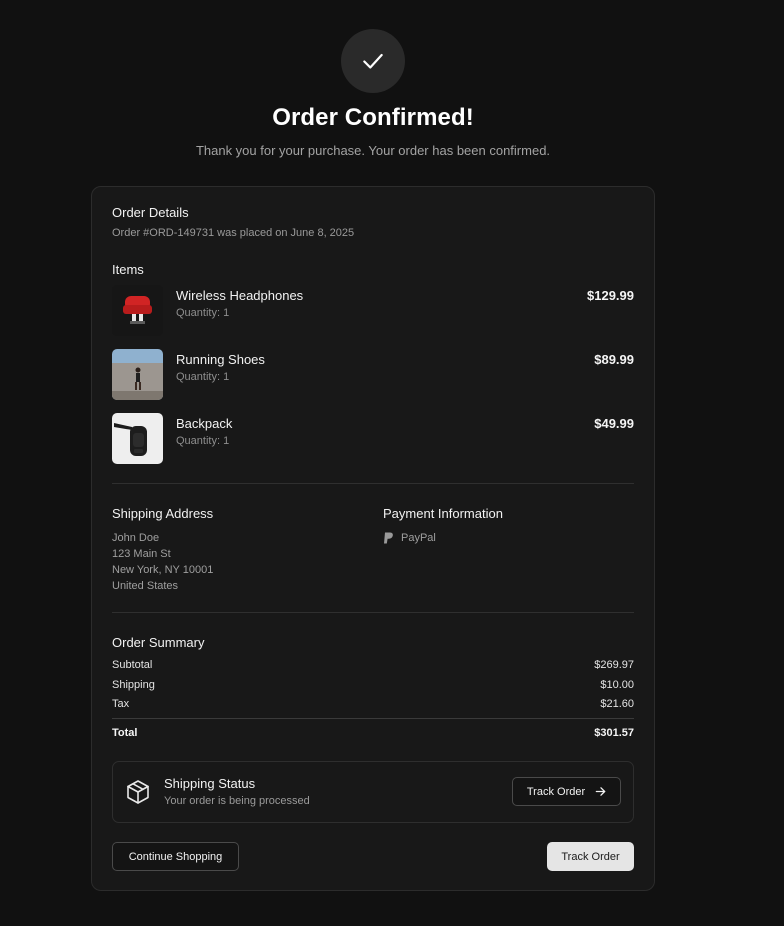  What do you see at coordinates (614, 733) in the screenshot?
I see `total-value: $301.57` at bounding box center [614, 733].